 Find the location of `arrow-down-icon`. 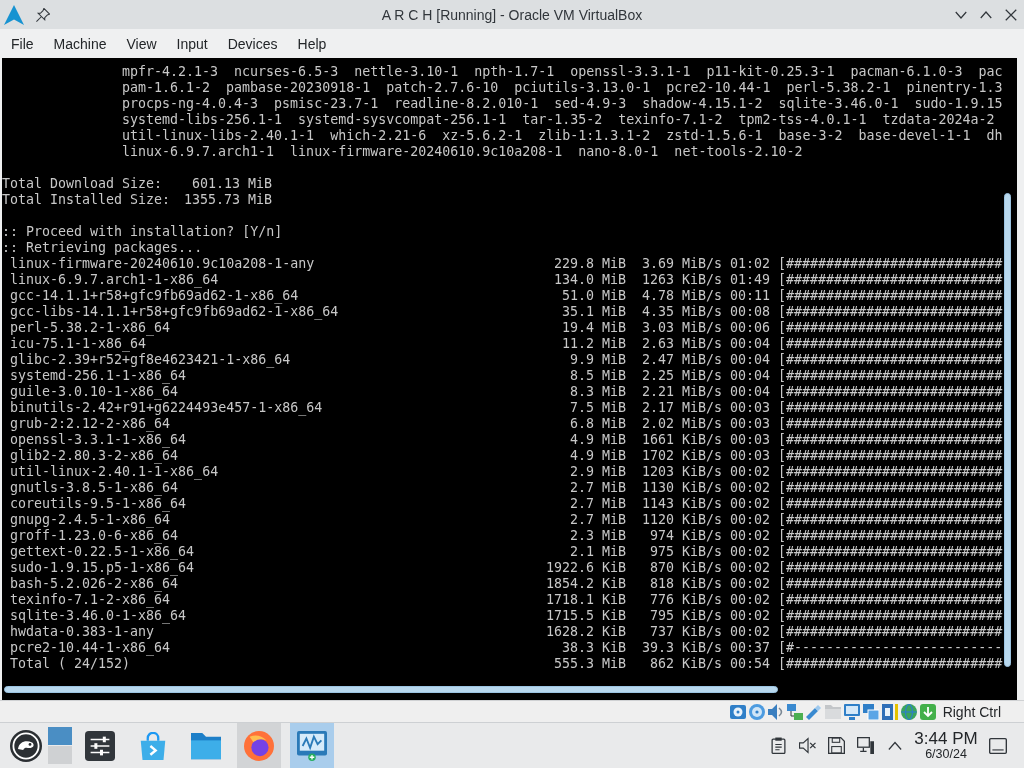

arrow-down-icon is located at coordinates (927, 711).